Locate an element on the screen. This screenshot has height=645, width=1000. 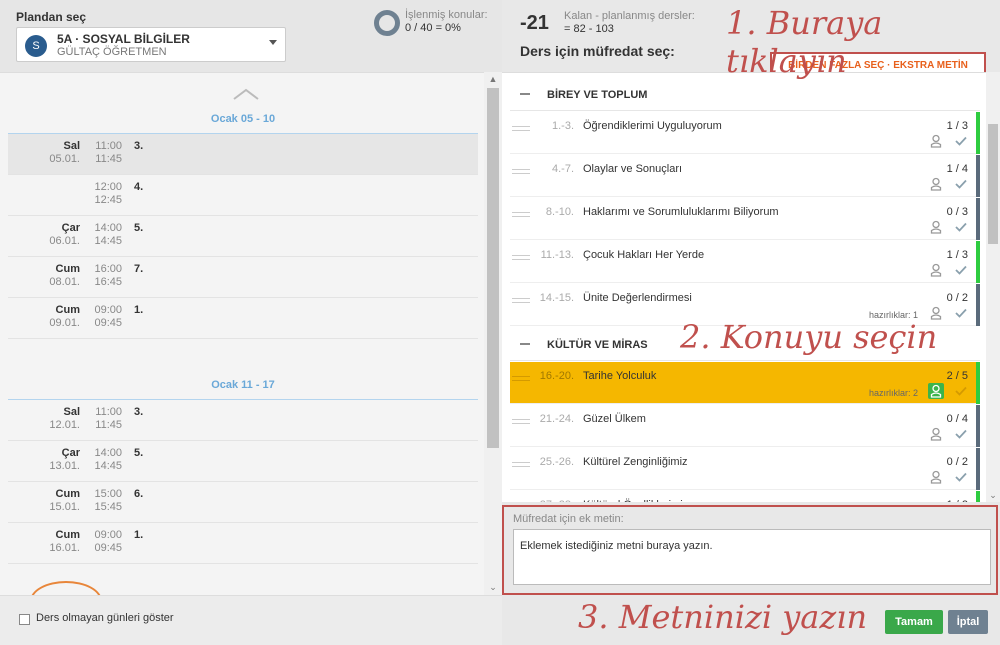
curriculum-title: Ders için müfredat seç: is located at coordinates (597, 51).